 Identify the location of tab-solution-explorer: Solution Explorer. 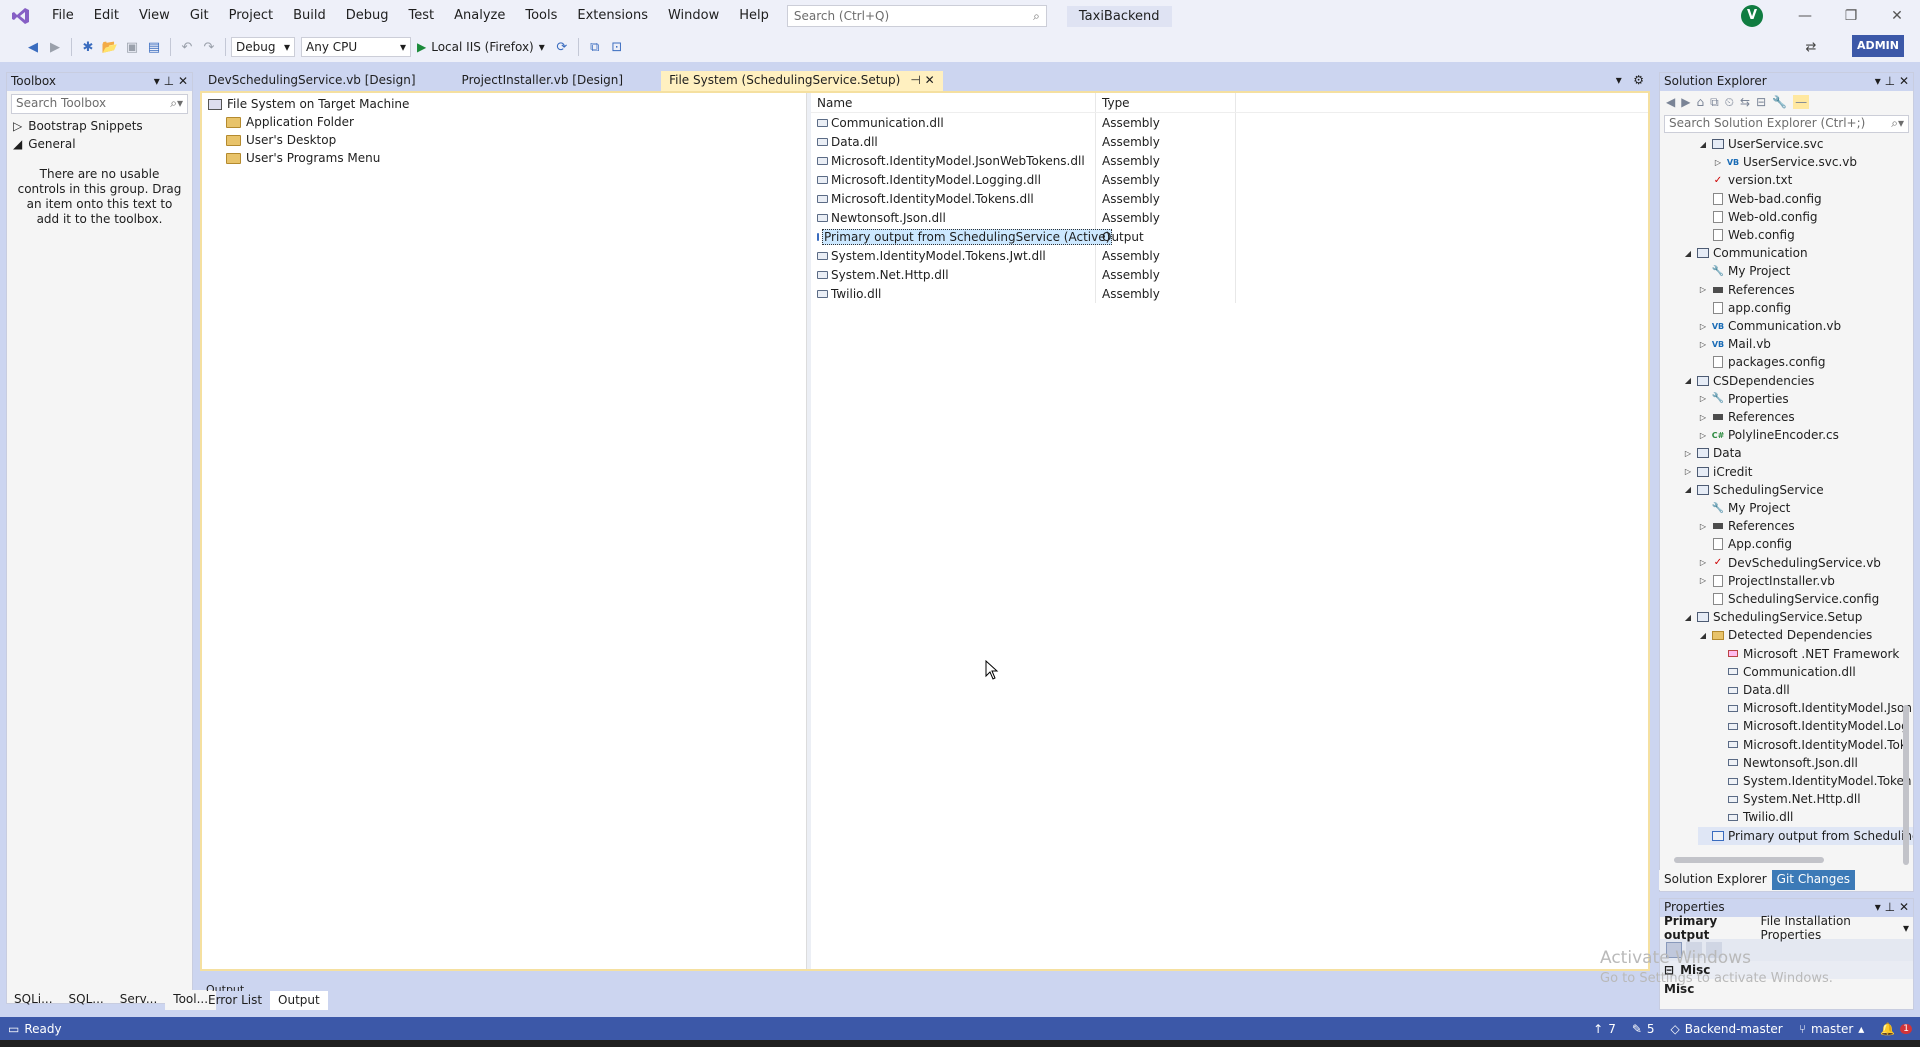
(1715, 880).